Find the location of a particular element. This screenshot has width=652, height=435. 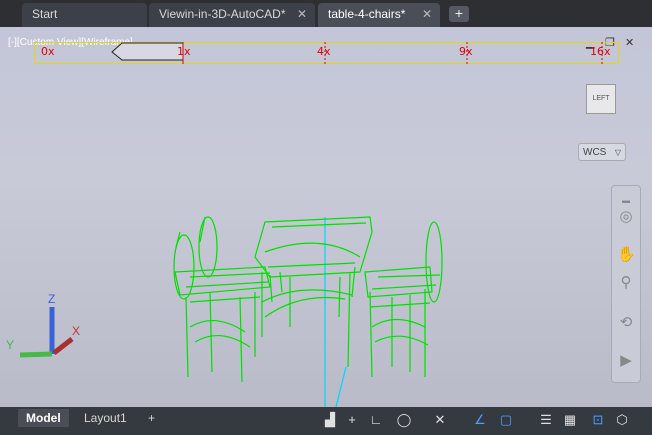

lineweight-icon: ☰ is located at coordinates (546, 420).